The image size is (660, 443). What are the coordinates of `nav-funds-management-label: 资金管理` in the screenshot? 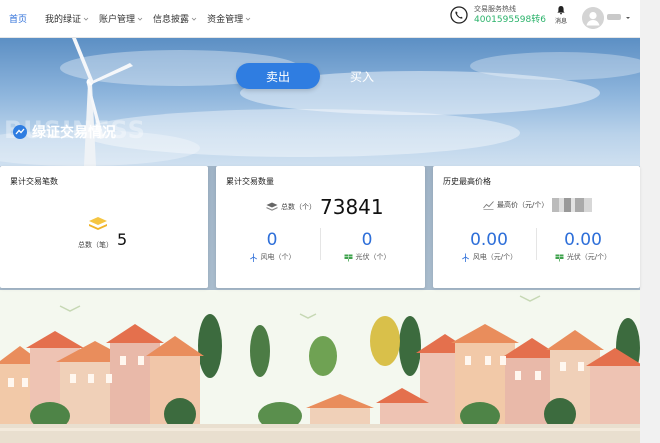 It's located at (225, 20).